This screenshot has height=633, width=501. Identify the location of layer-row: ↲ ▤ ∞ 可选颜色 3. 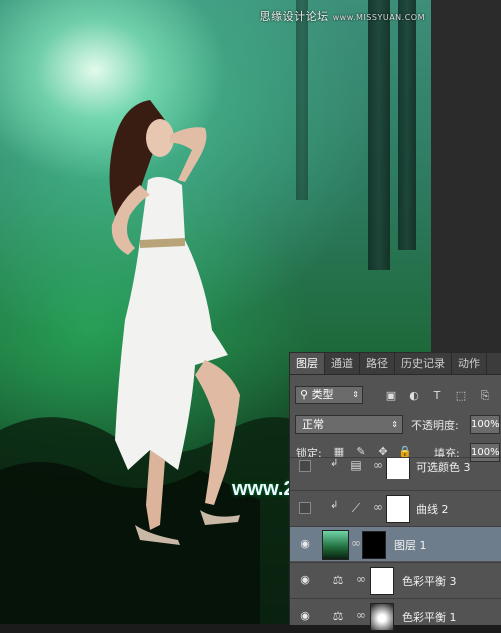
(395, 468).